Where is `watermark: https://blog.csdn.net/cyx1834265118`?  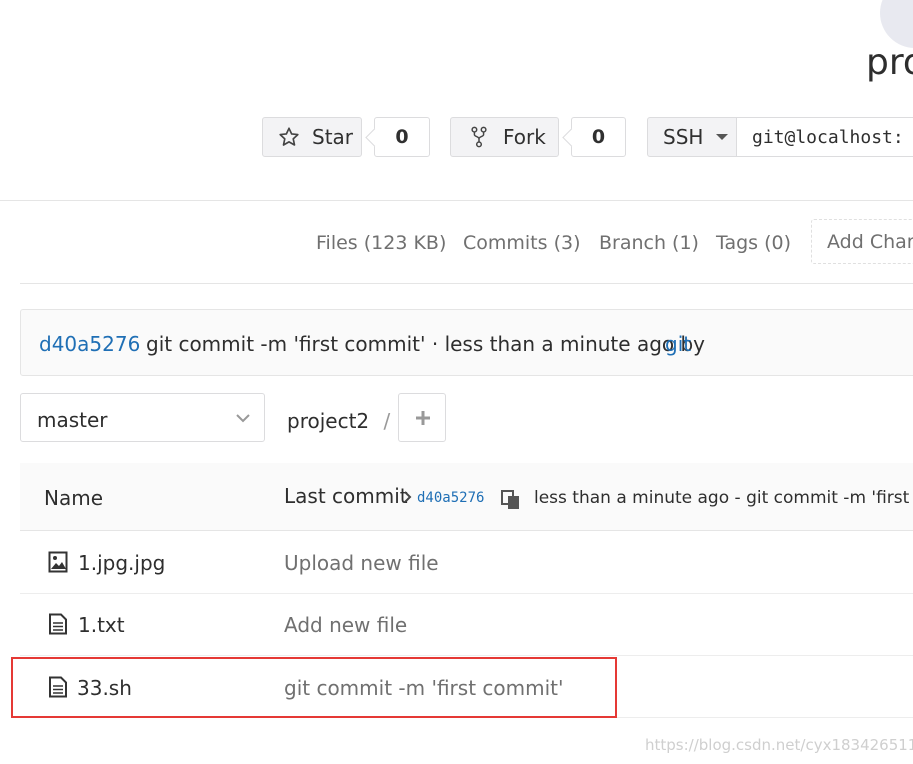 watermark: https://blog.csdn.net/cyx1834265118 is located at coordinates (779, 745).